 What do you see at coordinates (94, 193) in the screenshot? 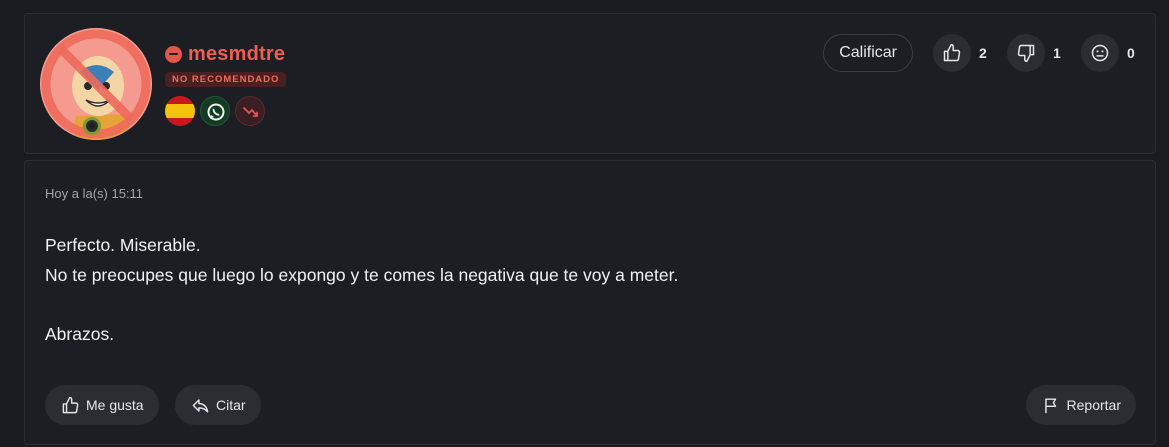
I see `post-timestamp: Hoy a la(s) 15:11` at bounding box center [94, 193].